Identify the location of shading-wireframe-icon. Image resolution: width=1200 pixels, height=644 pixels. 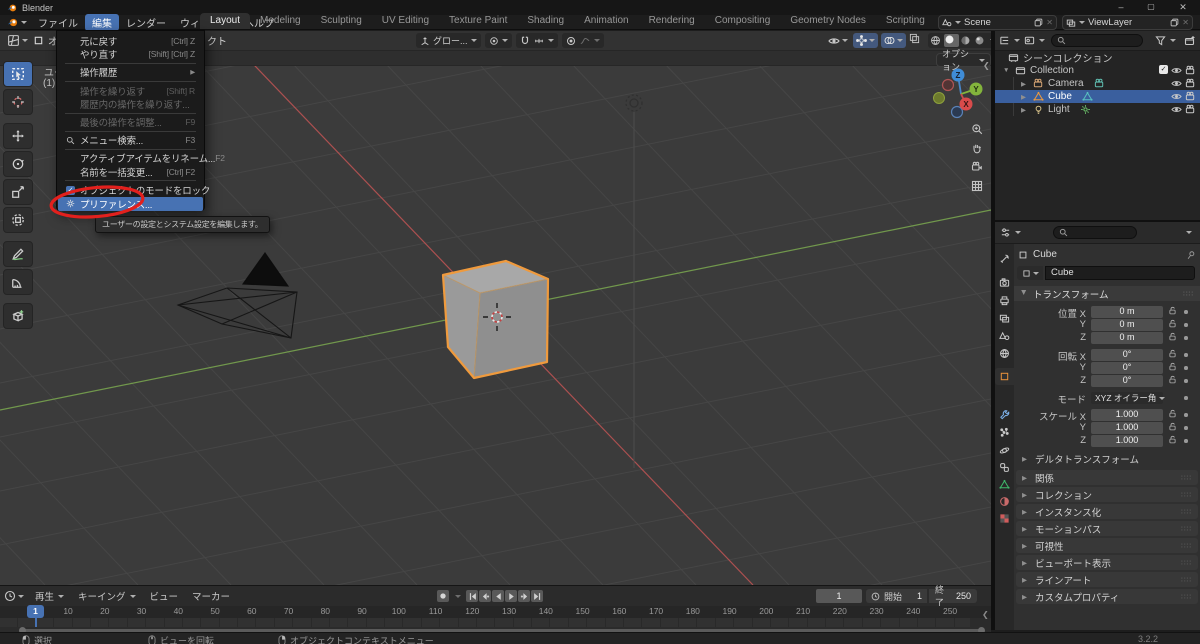
(936, 40).